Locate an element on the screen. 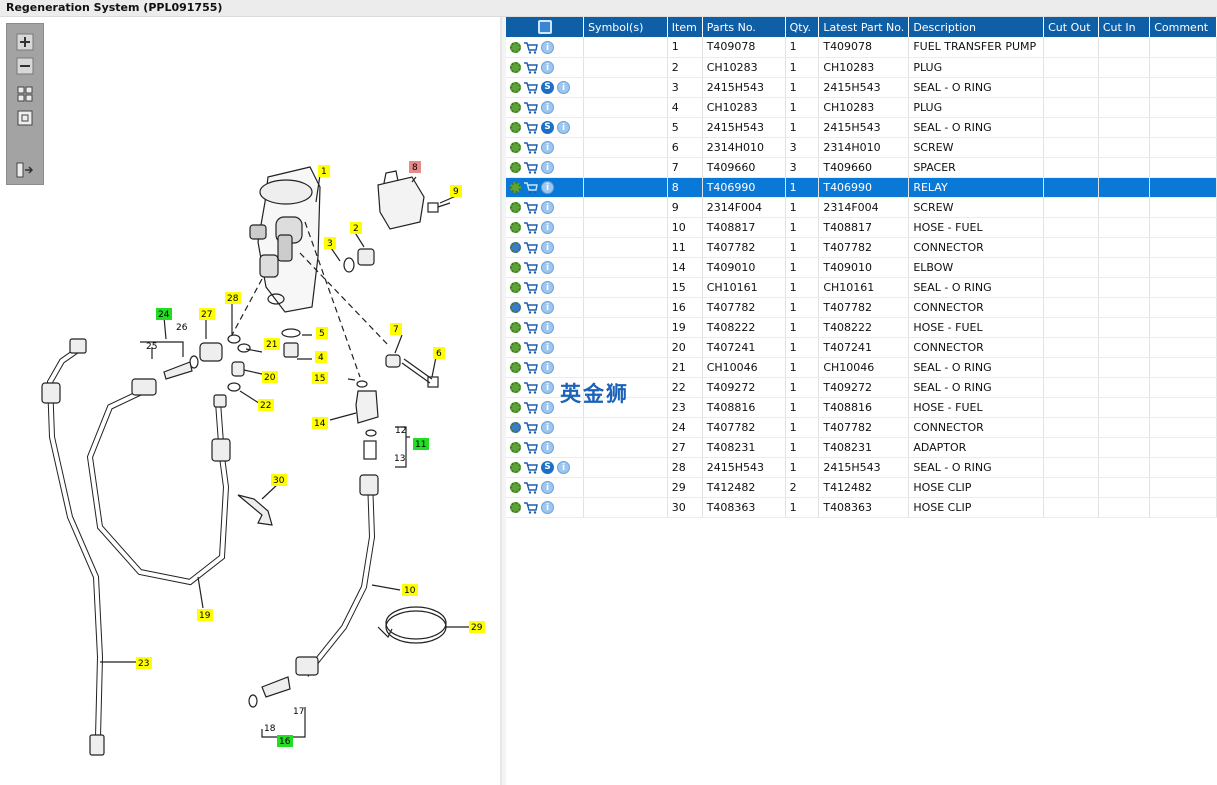 The width and height of the screenshot is (1217, 785). column-header-cut-out: Cut Out is located at coordinates (1071, 27).